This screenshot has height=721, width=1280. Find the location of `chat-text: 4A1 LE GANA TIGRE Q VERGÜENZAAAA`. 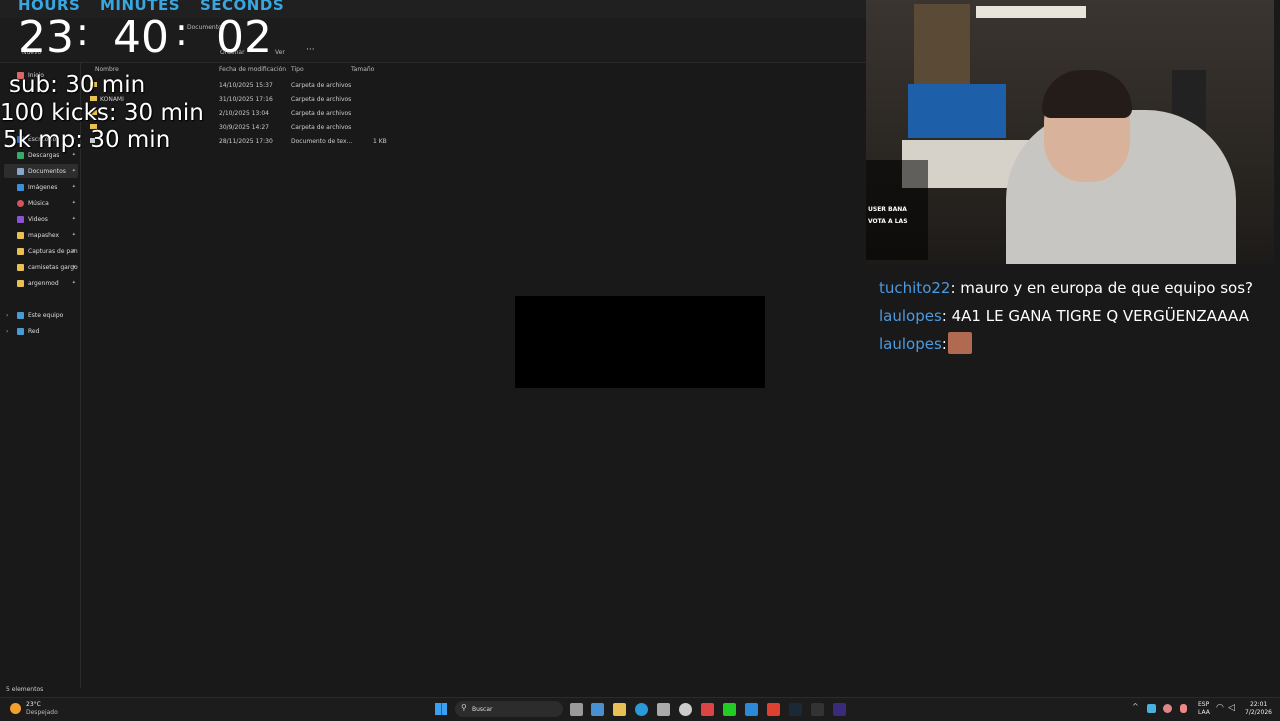

chat-text: 4A1 LE GANA TIGRE Q VERGÜENZAAAA is located at coordinates (1100, 316).